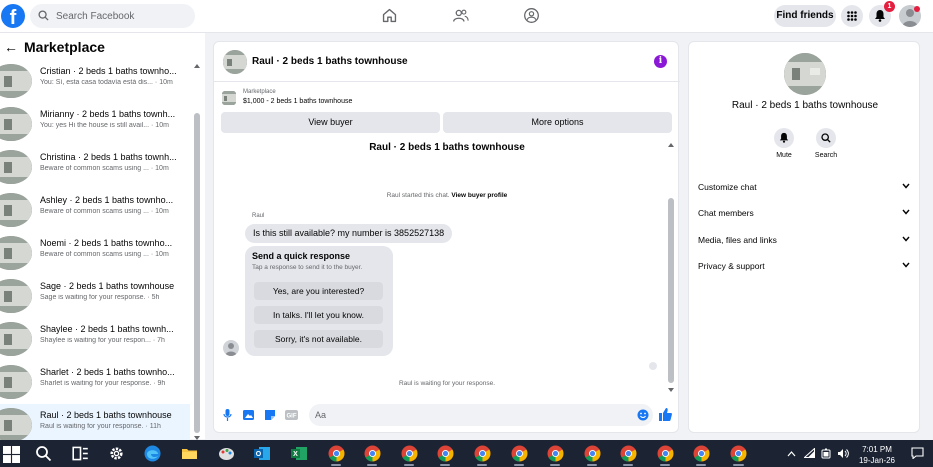 The width and height of the screenshot is (933, 467). Describe the element at coordinates (54, 47) in the screenshot. I see `marketplace-header: ← Marketplace` at that location.